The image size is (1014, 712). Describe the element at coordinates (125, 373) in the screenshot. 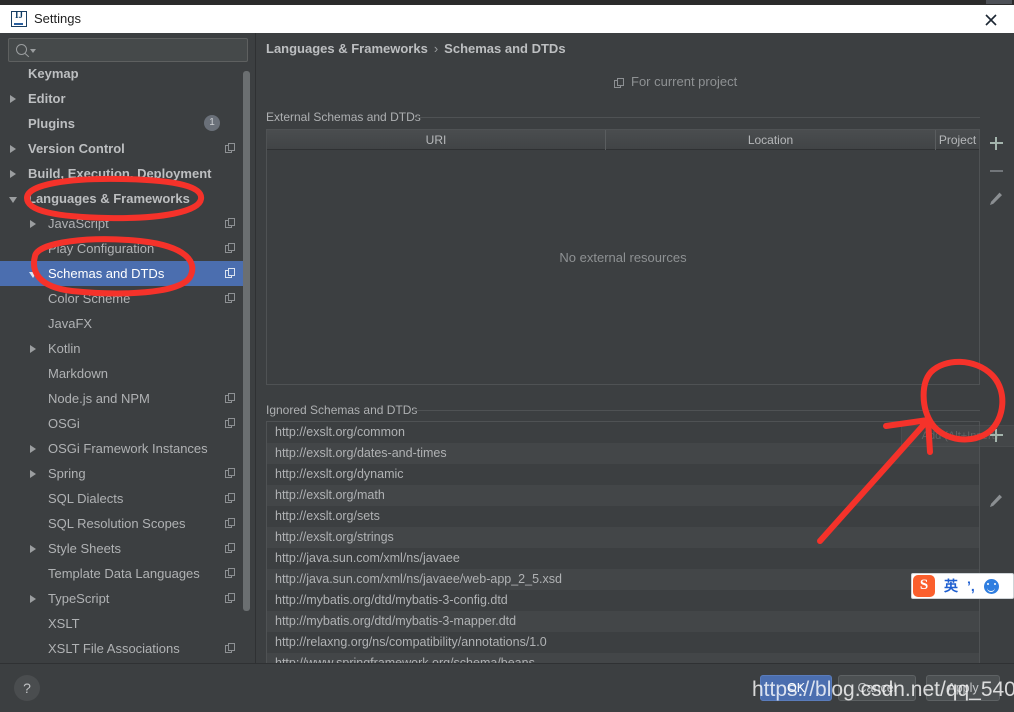

I see `sidebar-item-markdown: Markdown` at that location.